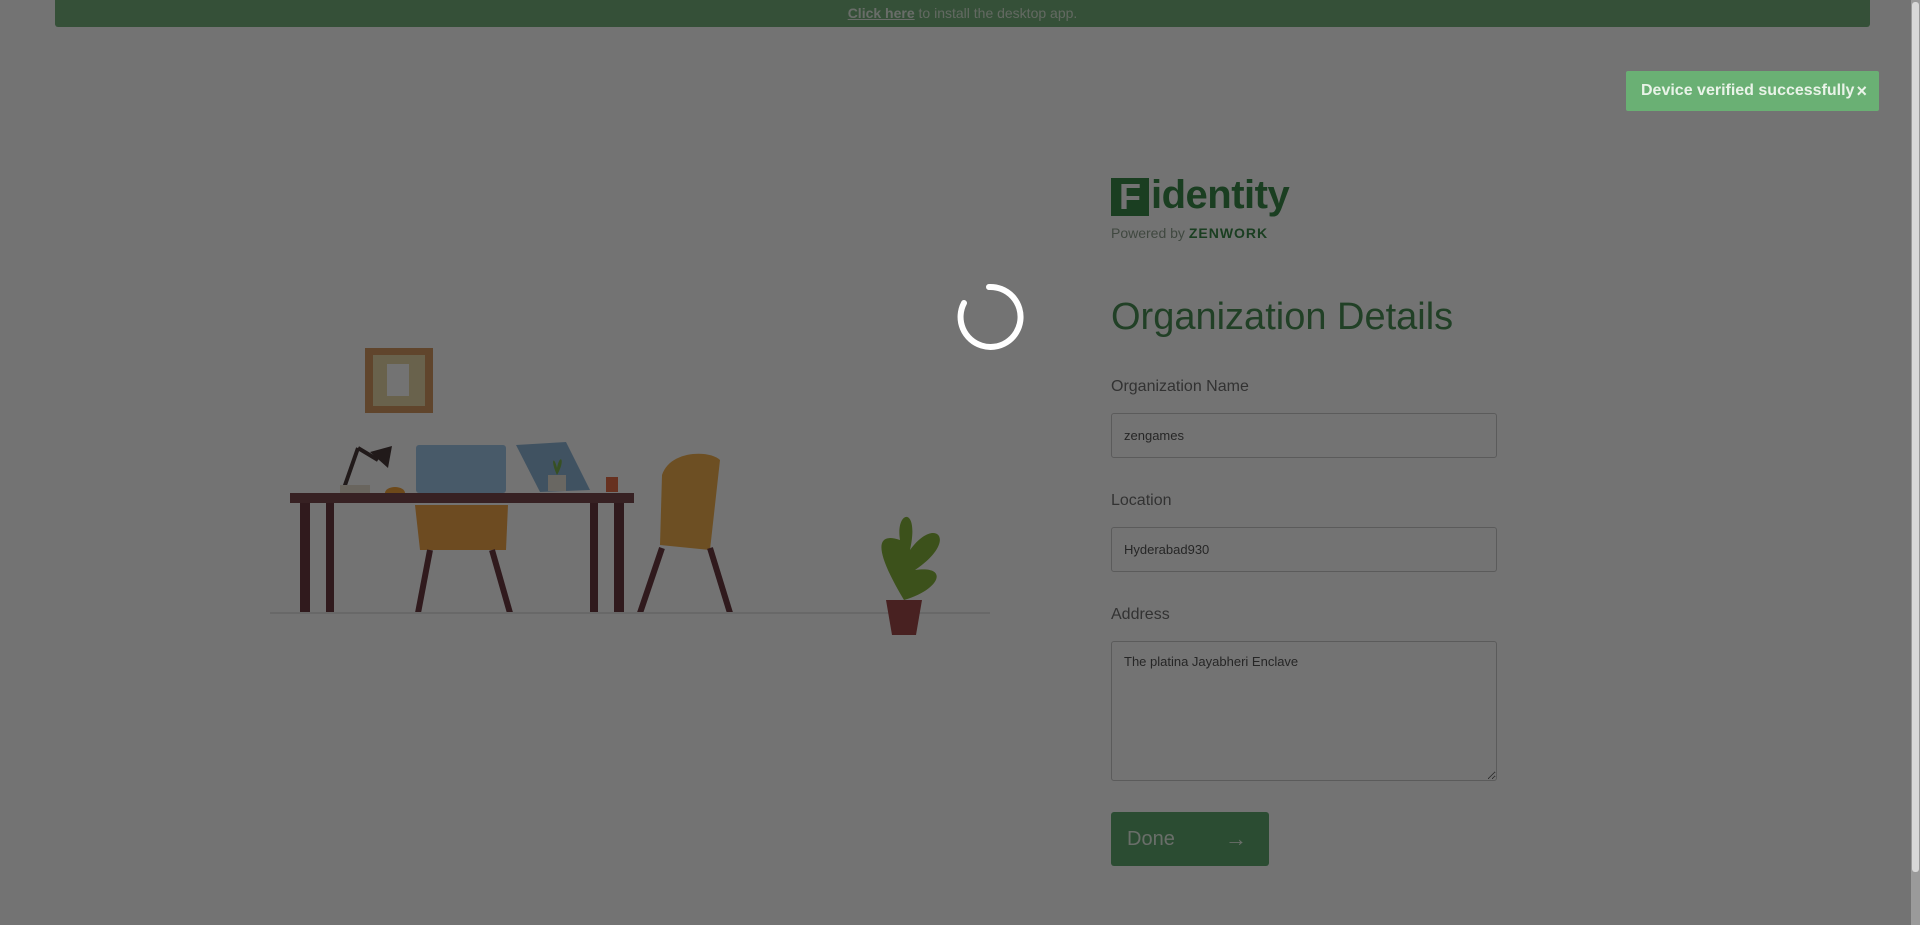 The image size is (1920, 925). What do you see at coordinates (1140, 614) in the screenshot?
I see `address-label: Address` at bounding box center [1140, 614].